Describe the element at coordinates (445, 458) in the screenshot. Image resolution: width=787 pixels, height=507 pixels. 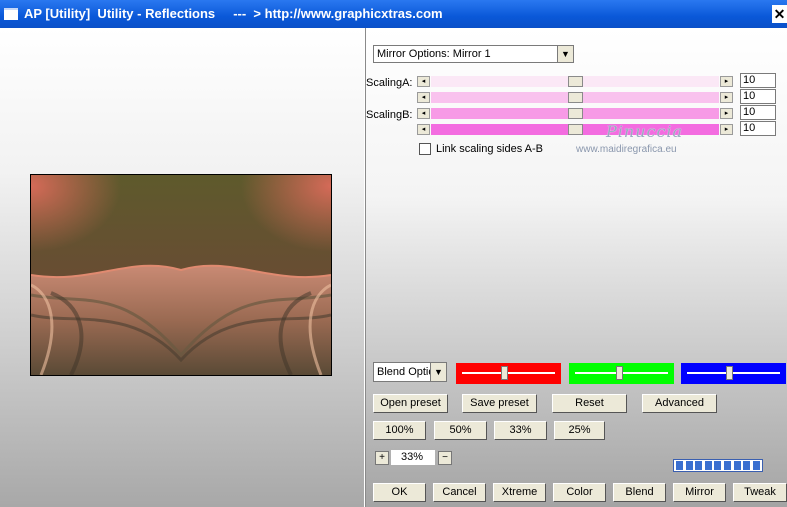
I see `zoom-out-button: −` at that location.